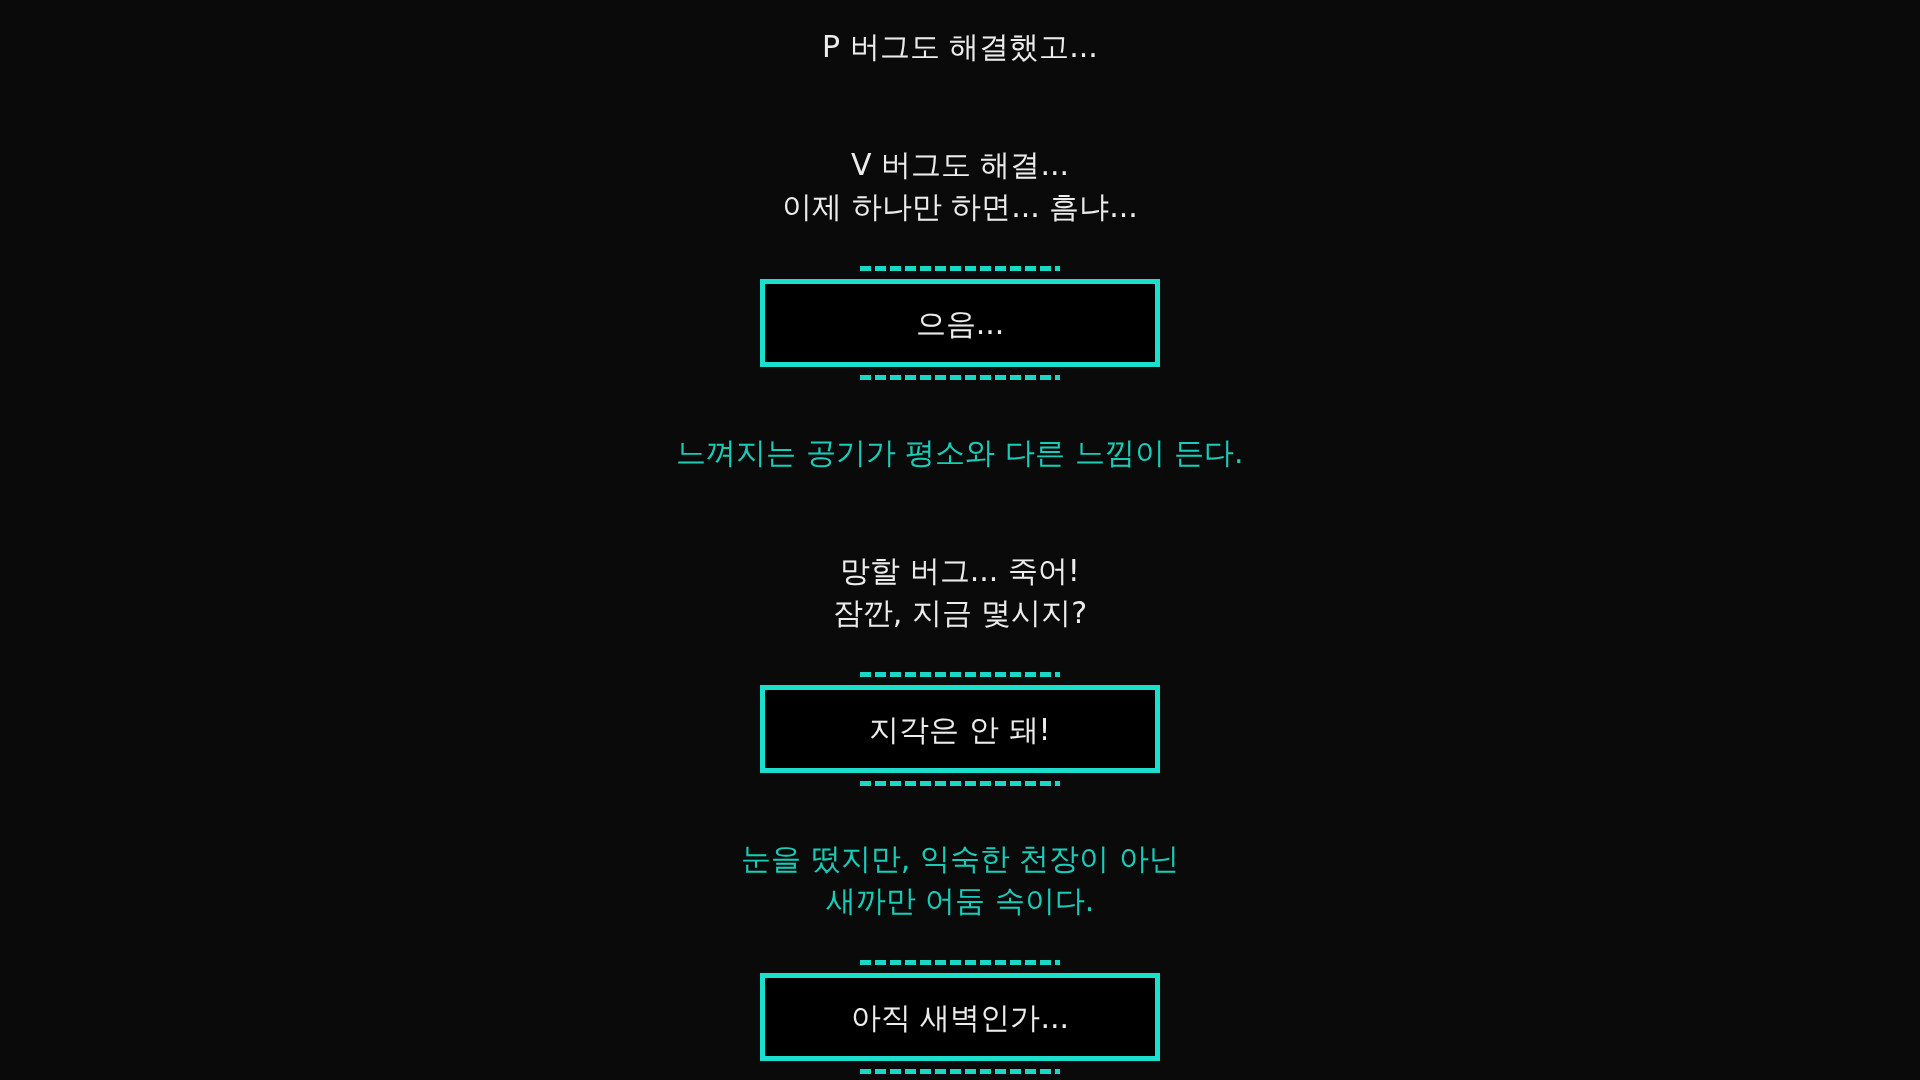 This screenshot has width=1920, height=1080. Describe the element at coordinates (960, 453) in the screenshot. I see `narration-text: 느껴지는 공기가 평소와 다른 느낌이 든다.` at that location.